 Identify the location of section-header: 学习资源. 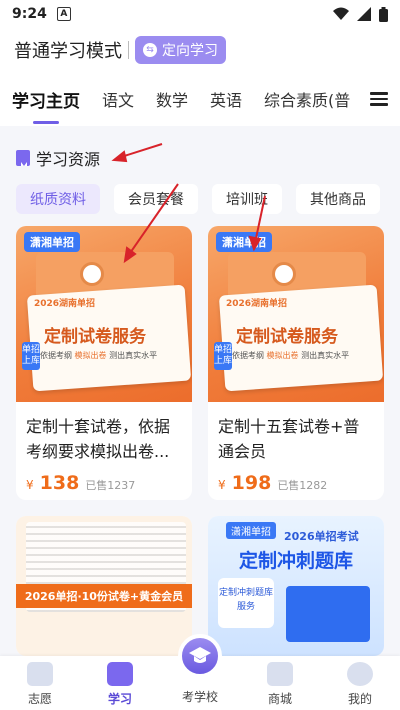
(58, 158).